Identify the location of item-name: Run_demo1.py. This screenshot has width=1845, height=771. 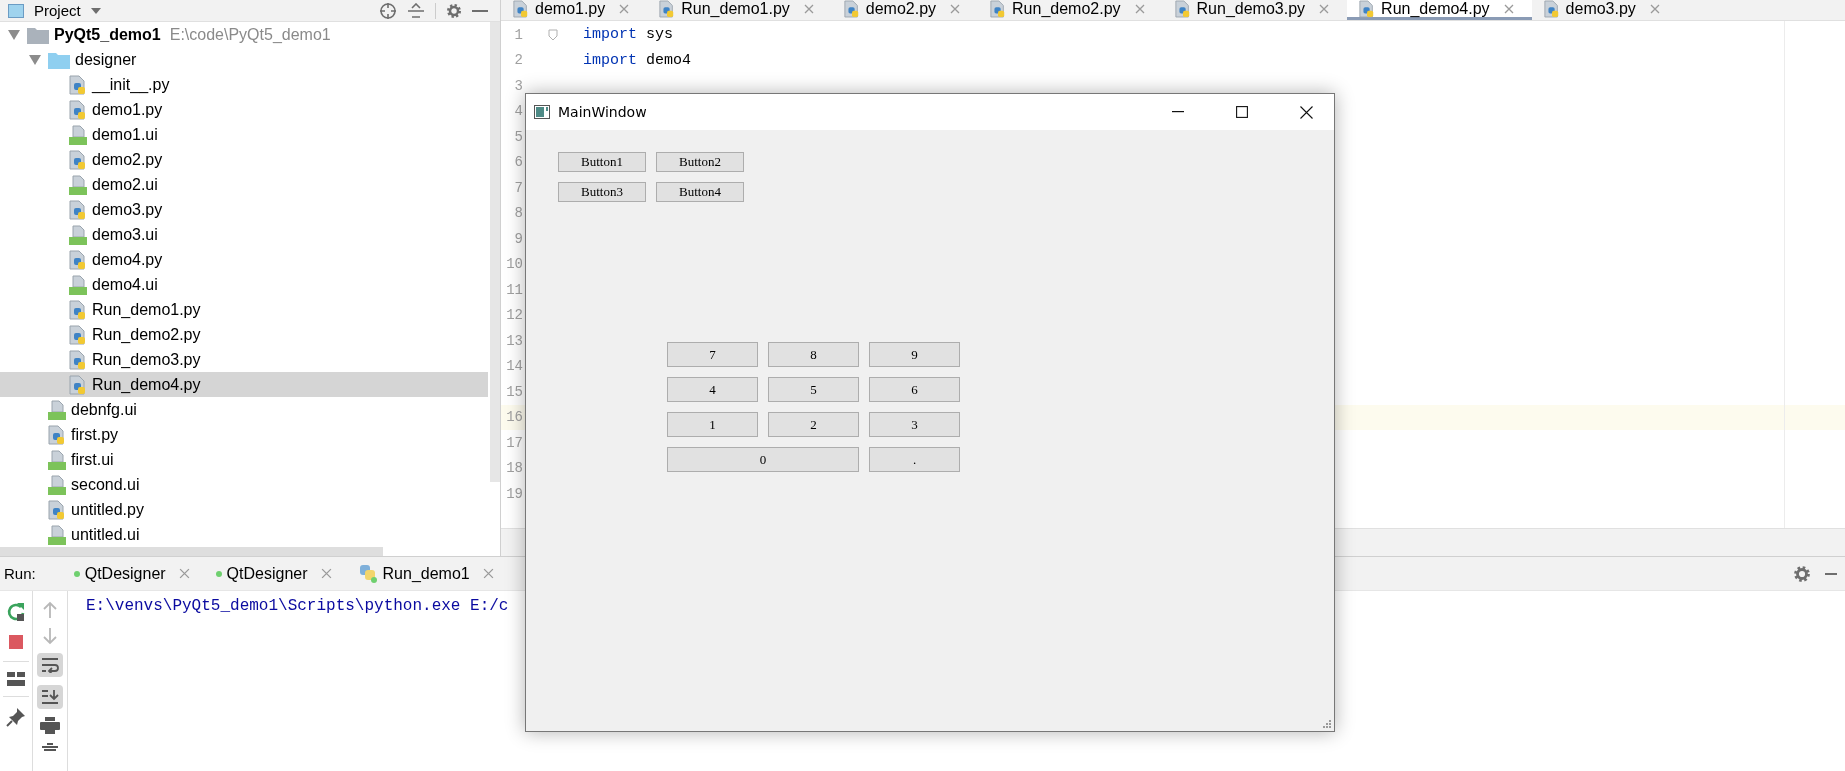
(146, 309).